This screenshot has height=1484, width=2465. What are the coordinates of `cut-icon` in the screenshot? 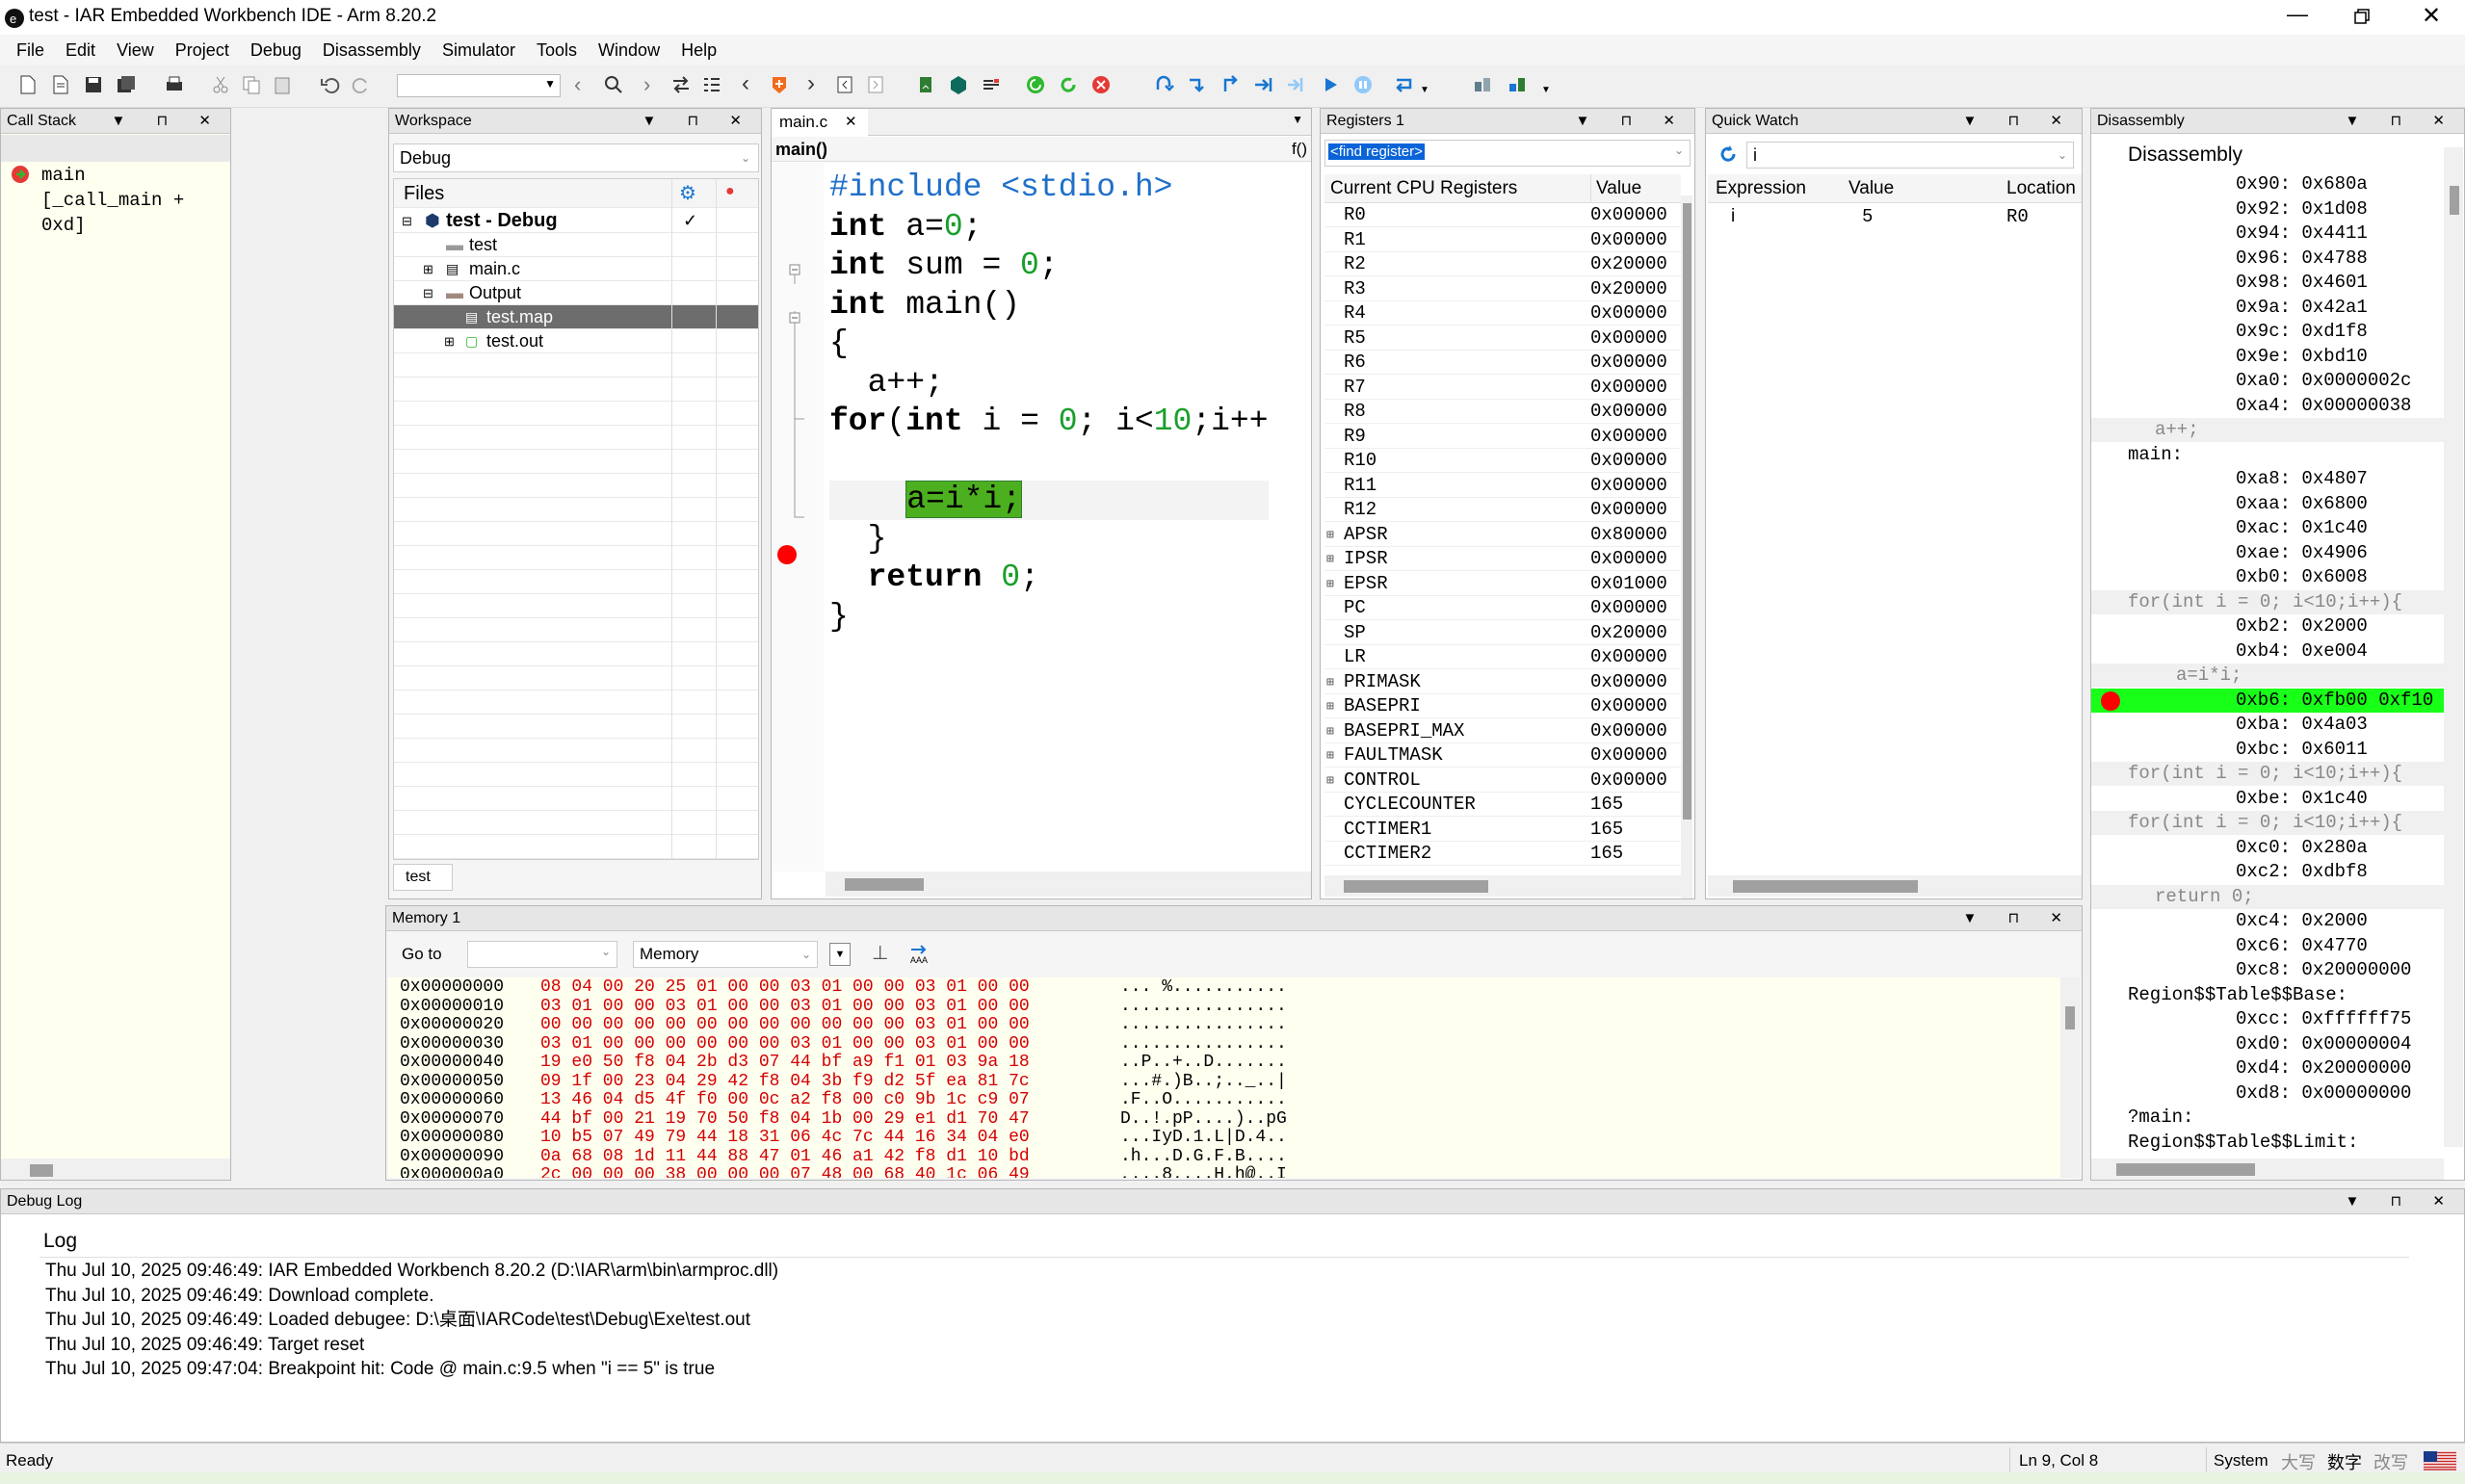 It's located at (220, 85).